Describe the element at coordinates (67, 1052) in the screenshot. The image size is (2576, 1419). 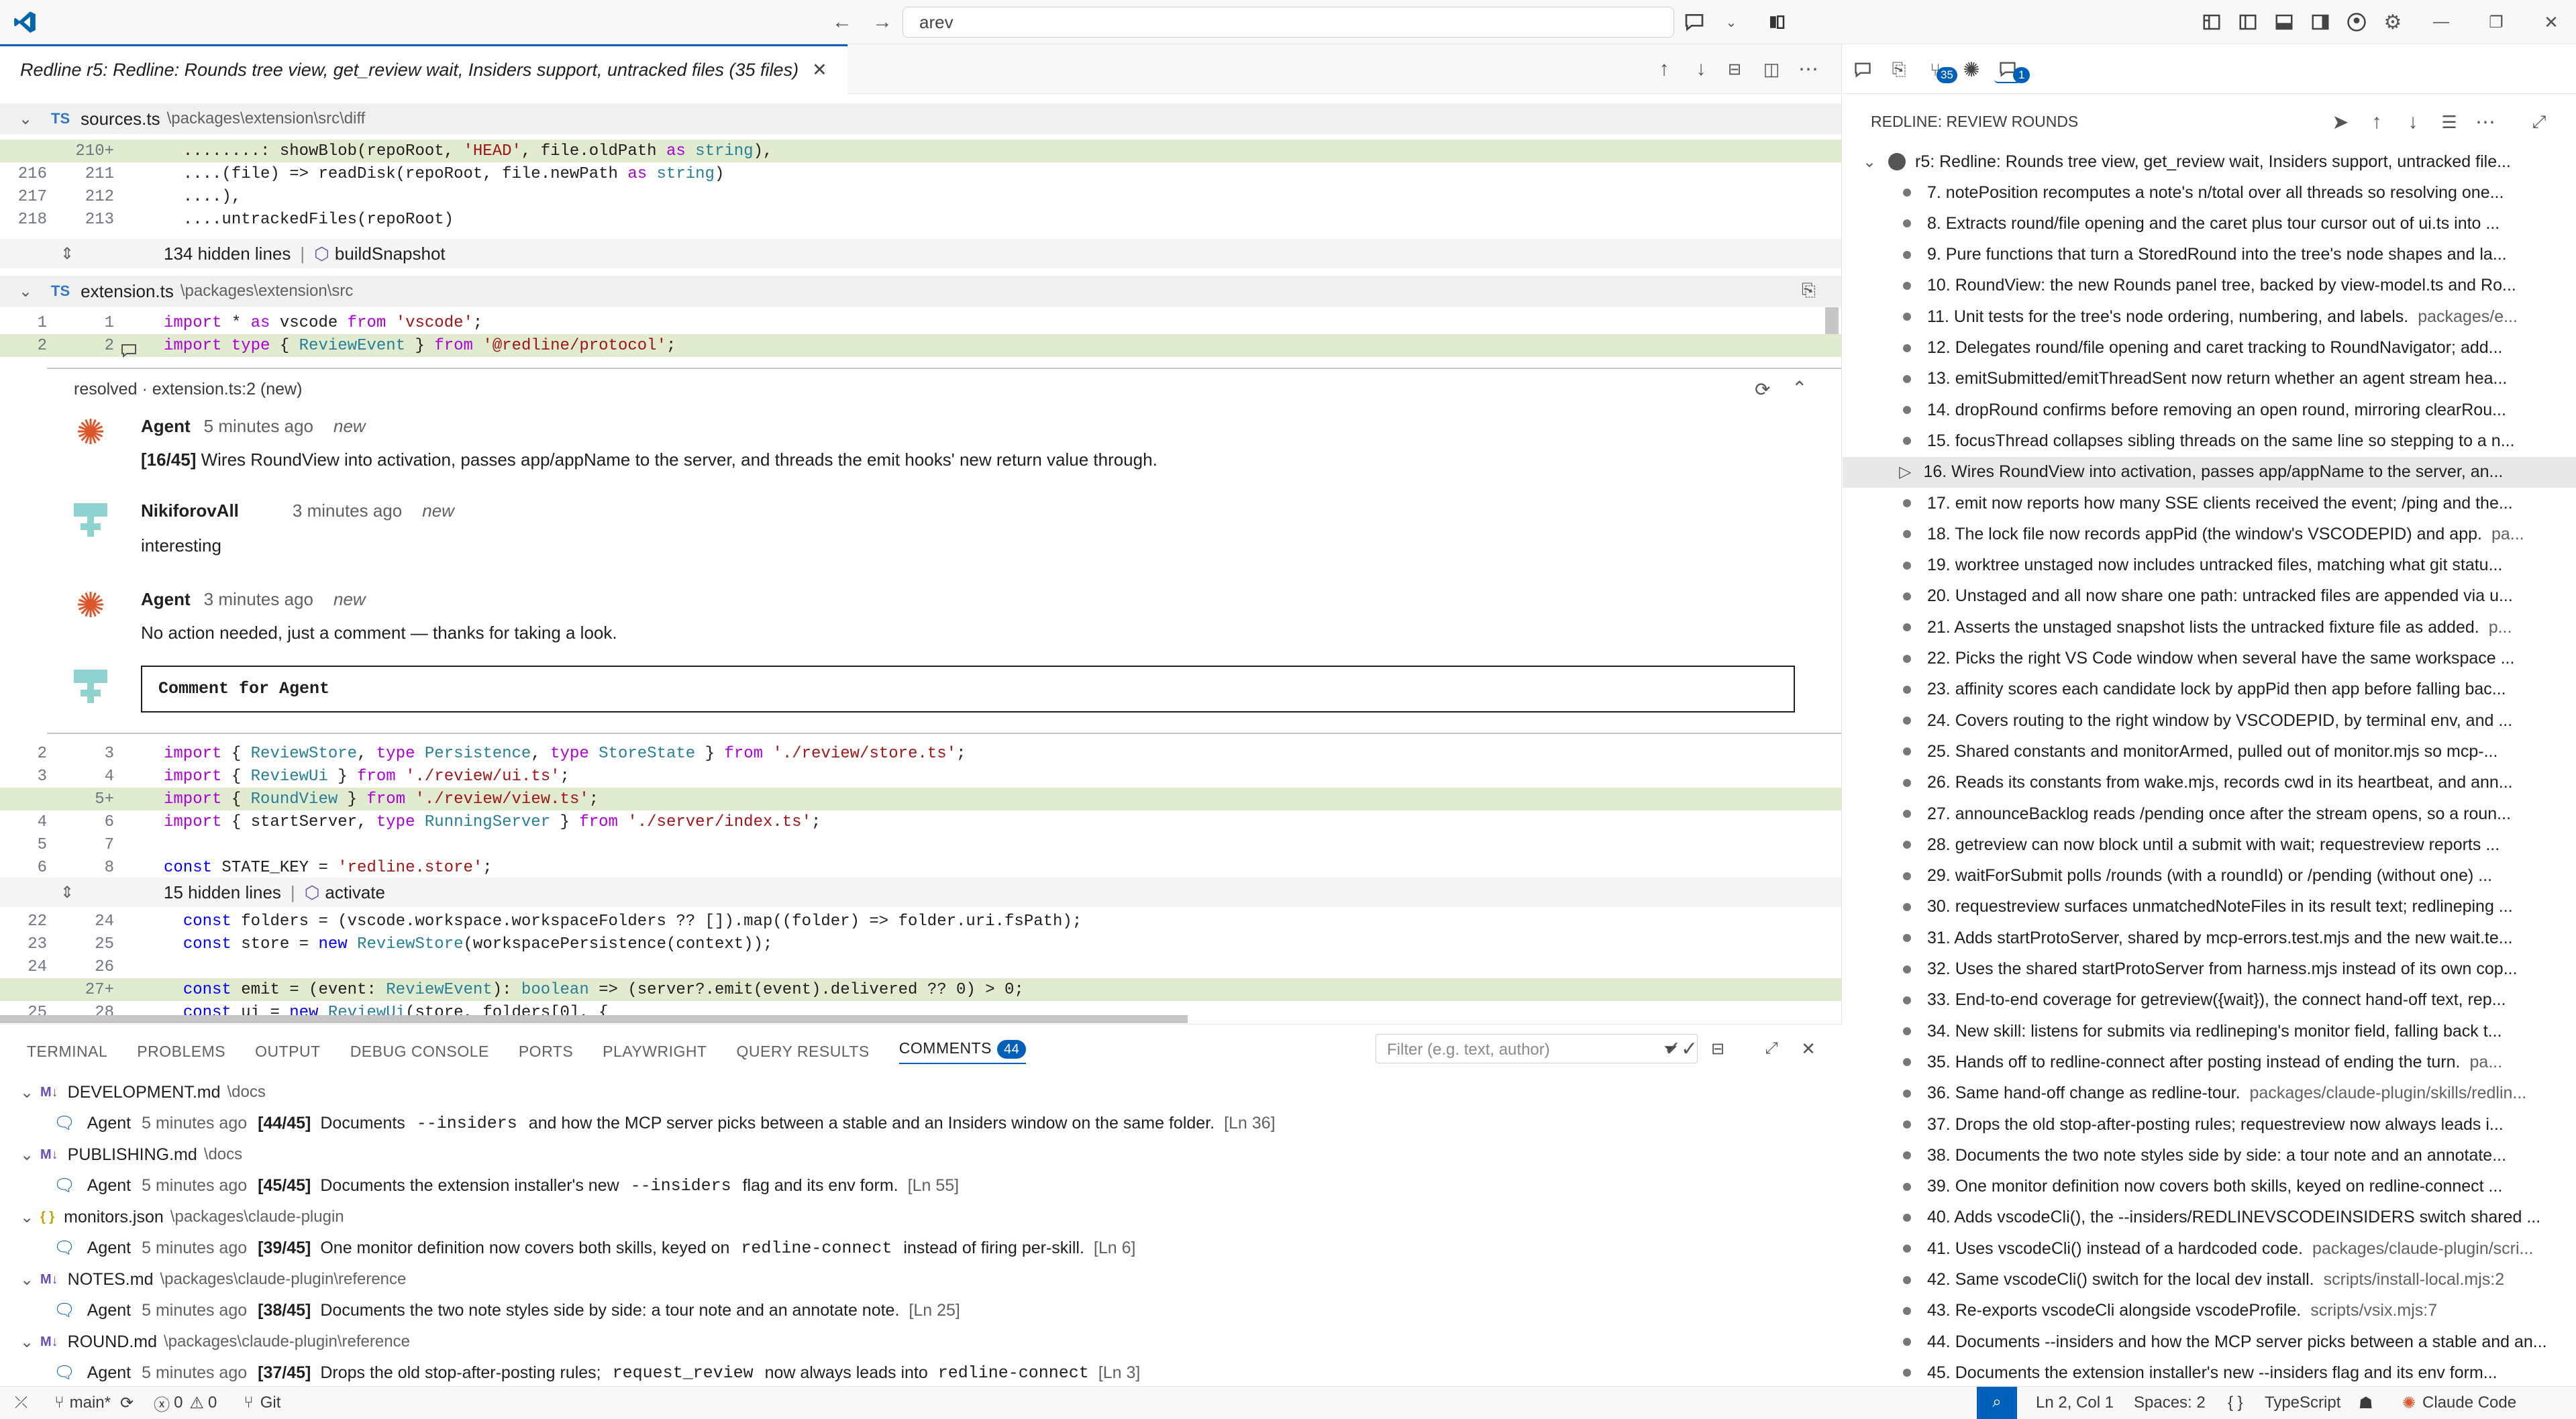
I see `panel-tab-terminal: TERMINAL` at that location.